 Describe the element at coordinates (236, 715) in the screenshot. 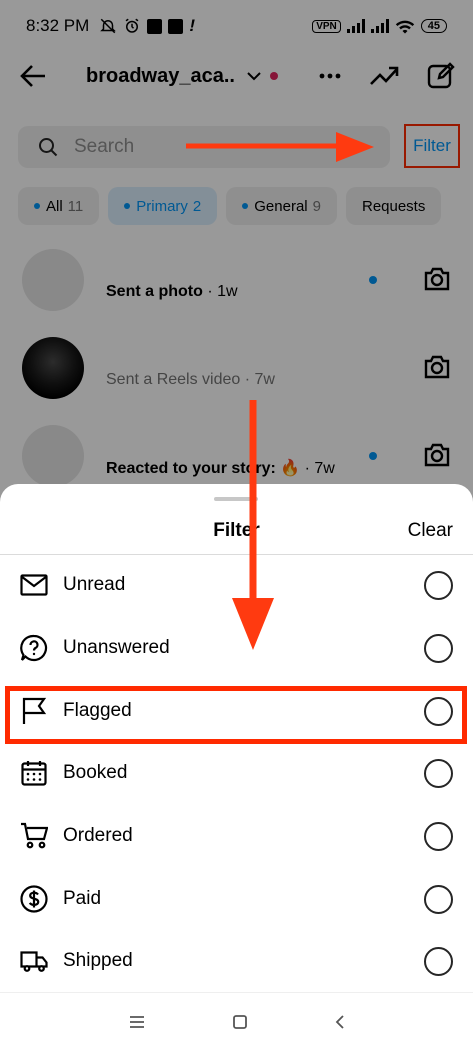

I see `annotation-highlight-box` at that location.